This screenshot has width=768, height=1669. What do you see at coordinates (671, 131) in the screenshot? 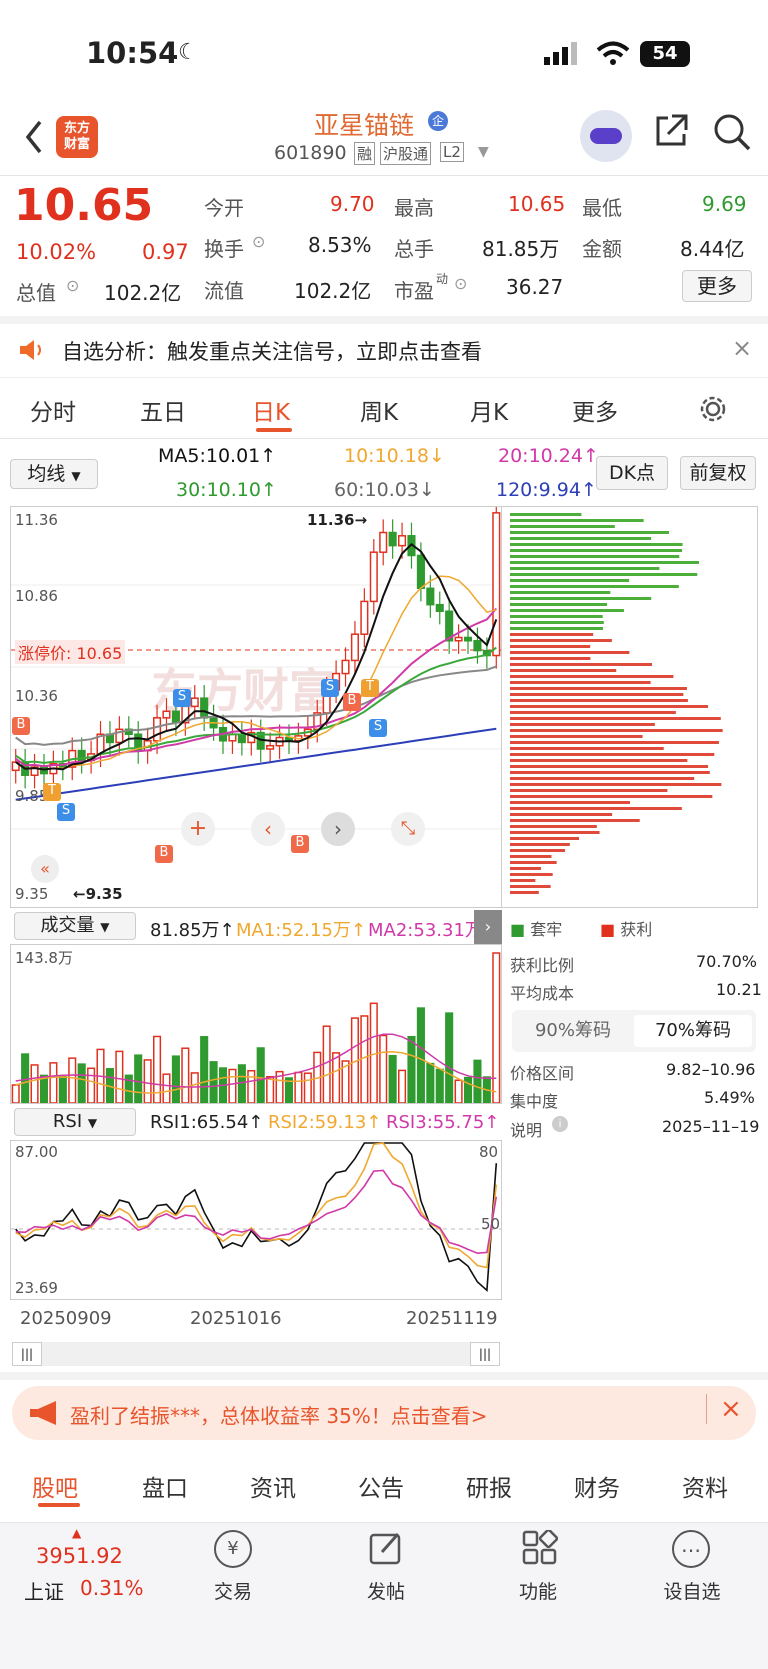
I see `share-icon` at bounding box center [671, 131].